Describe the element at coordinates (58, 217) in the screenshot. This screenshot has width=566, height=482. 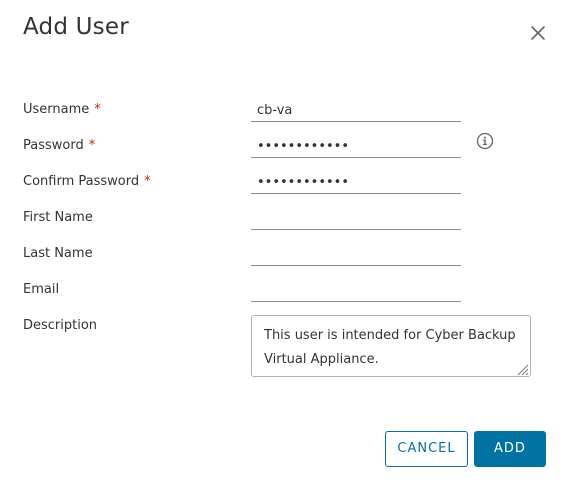
I see `first-name-label: First Name` at that location.